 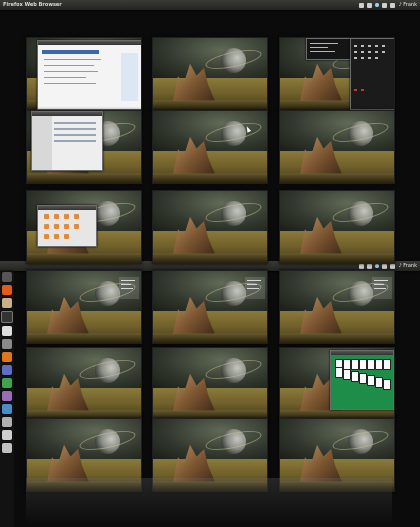 I want to click on indicator-tray: ♪ Frank, so click(x=387, y=5).